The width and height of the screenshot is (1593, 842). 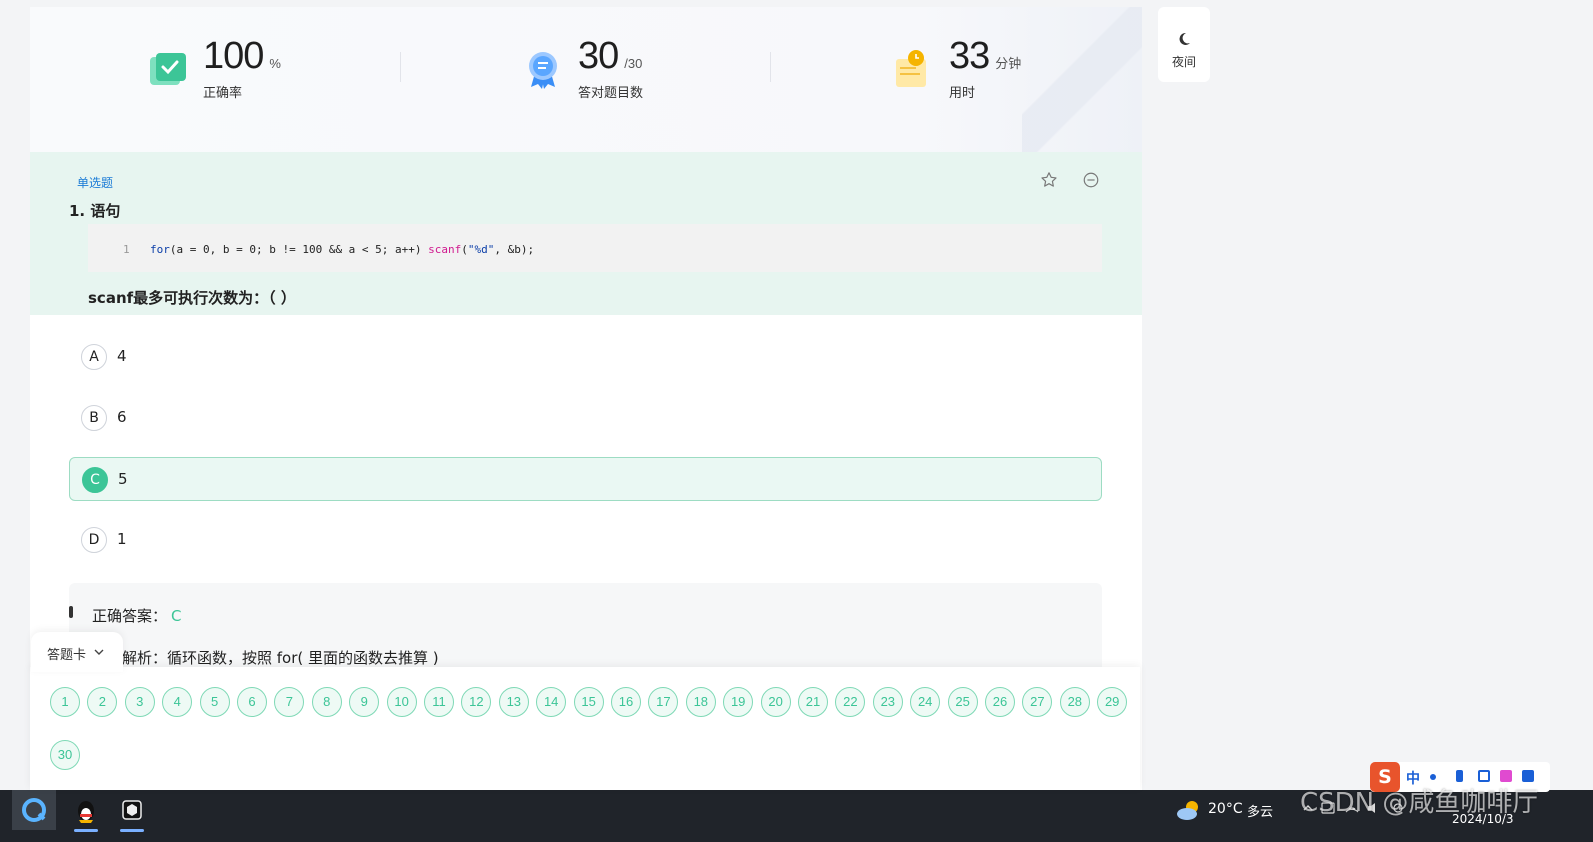 What do you see at coordinates (1082, 79) in the screenshot?
I see `header-decoration` at bounding box center [1082, 79].